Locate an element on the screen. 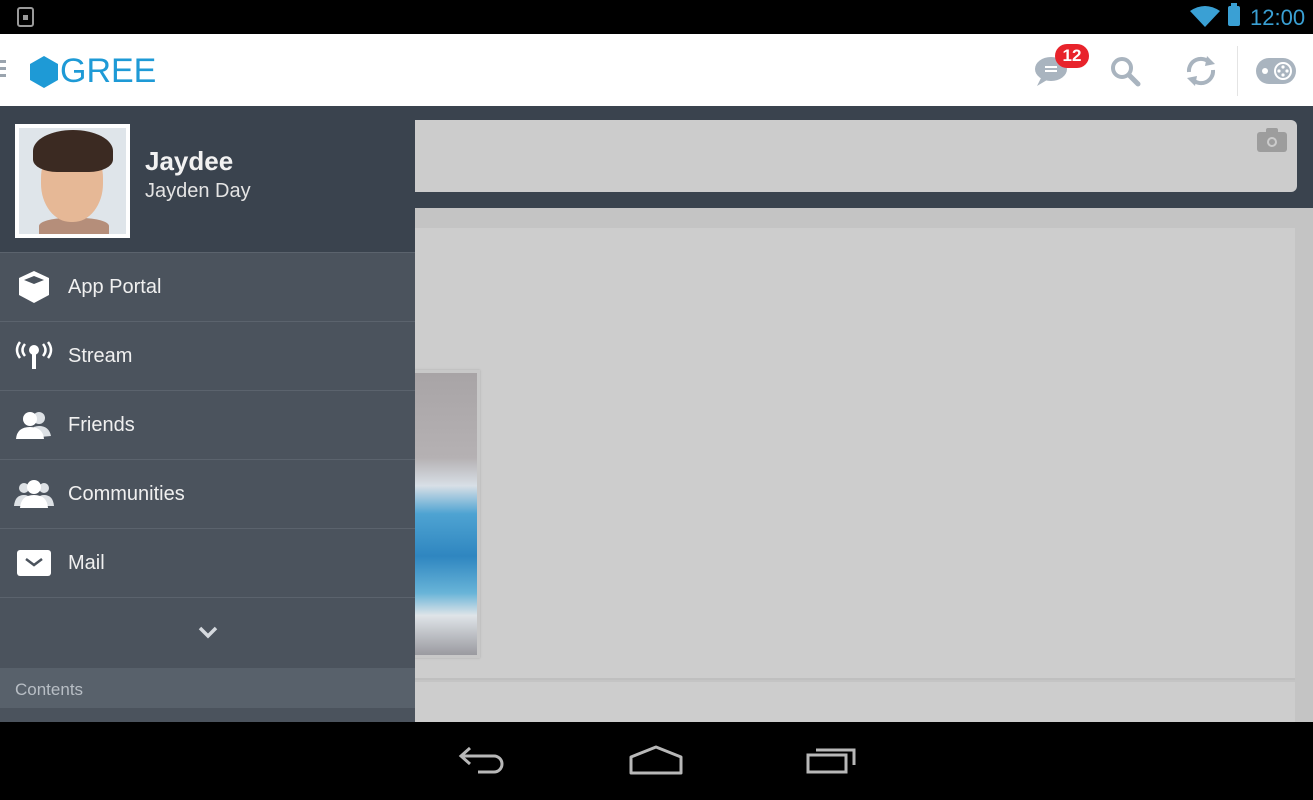  expand-more-button is located at coordinates (207, 631).